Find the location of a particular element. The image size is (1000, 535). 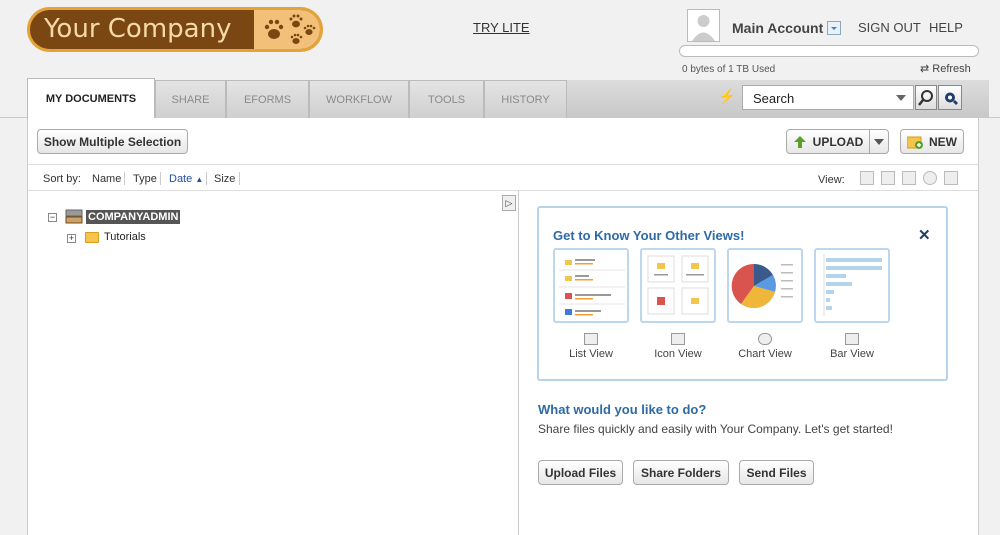

folder-icon is located at coordinates (92, 237).